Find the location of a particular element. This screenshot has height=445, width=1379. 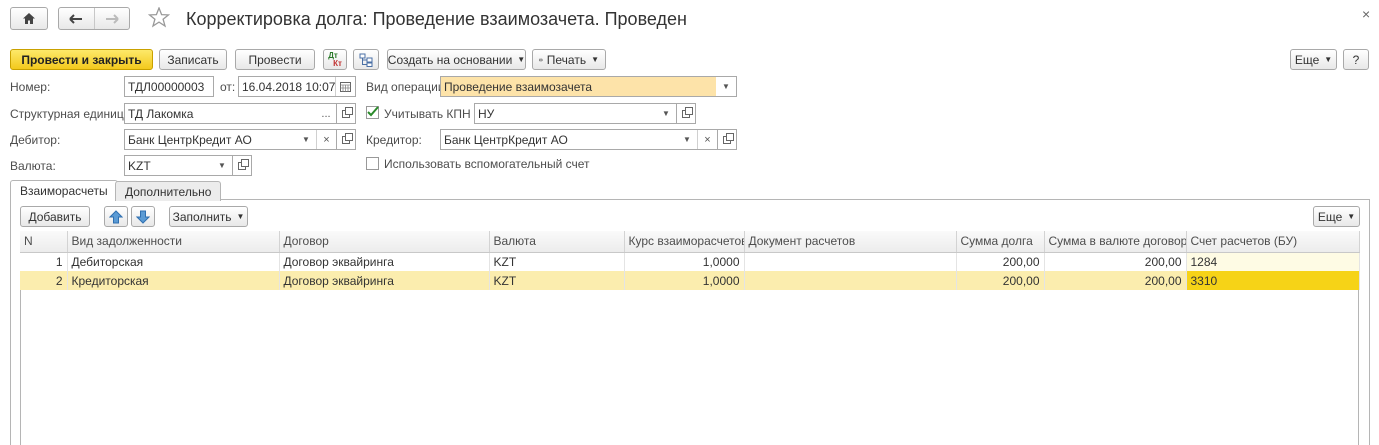

creditor-open-icon is located at coordinates (727, 139).